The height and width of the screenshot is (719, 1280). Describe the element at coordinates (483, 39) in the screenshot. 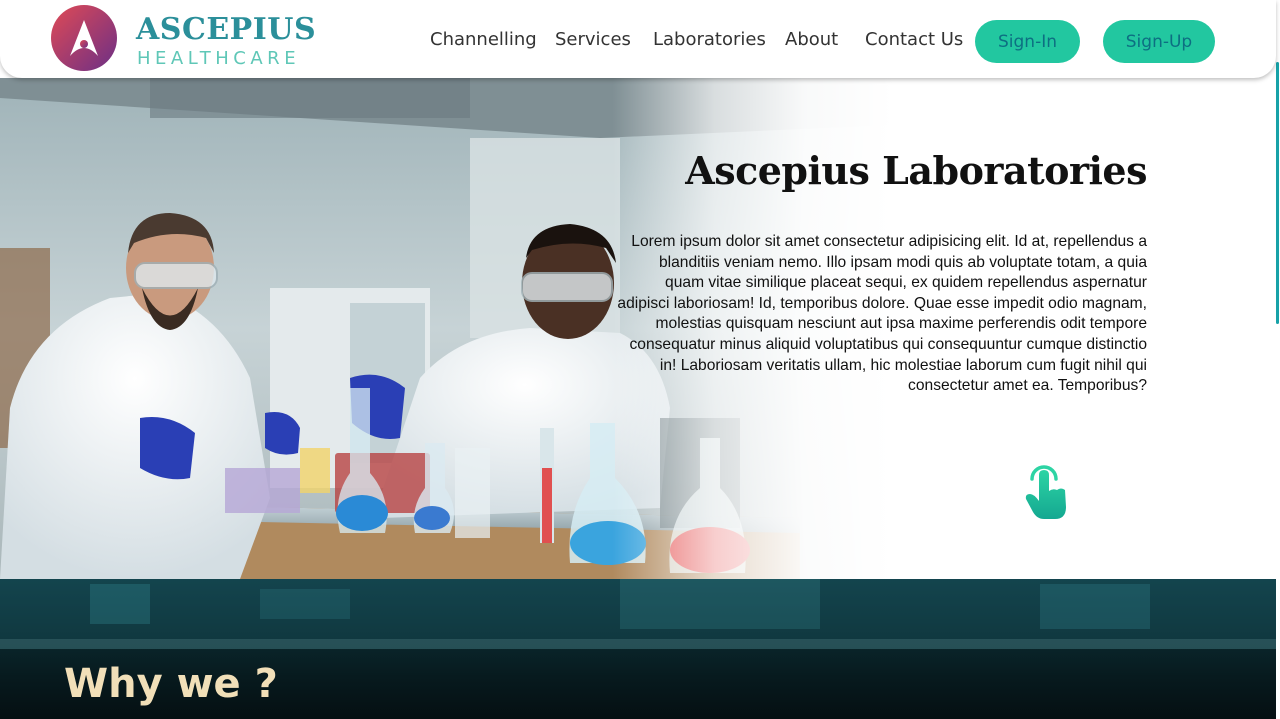

I see `nav-channelling: Channelling` at that location.